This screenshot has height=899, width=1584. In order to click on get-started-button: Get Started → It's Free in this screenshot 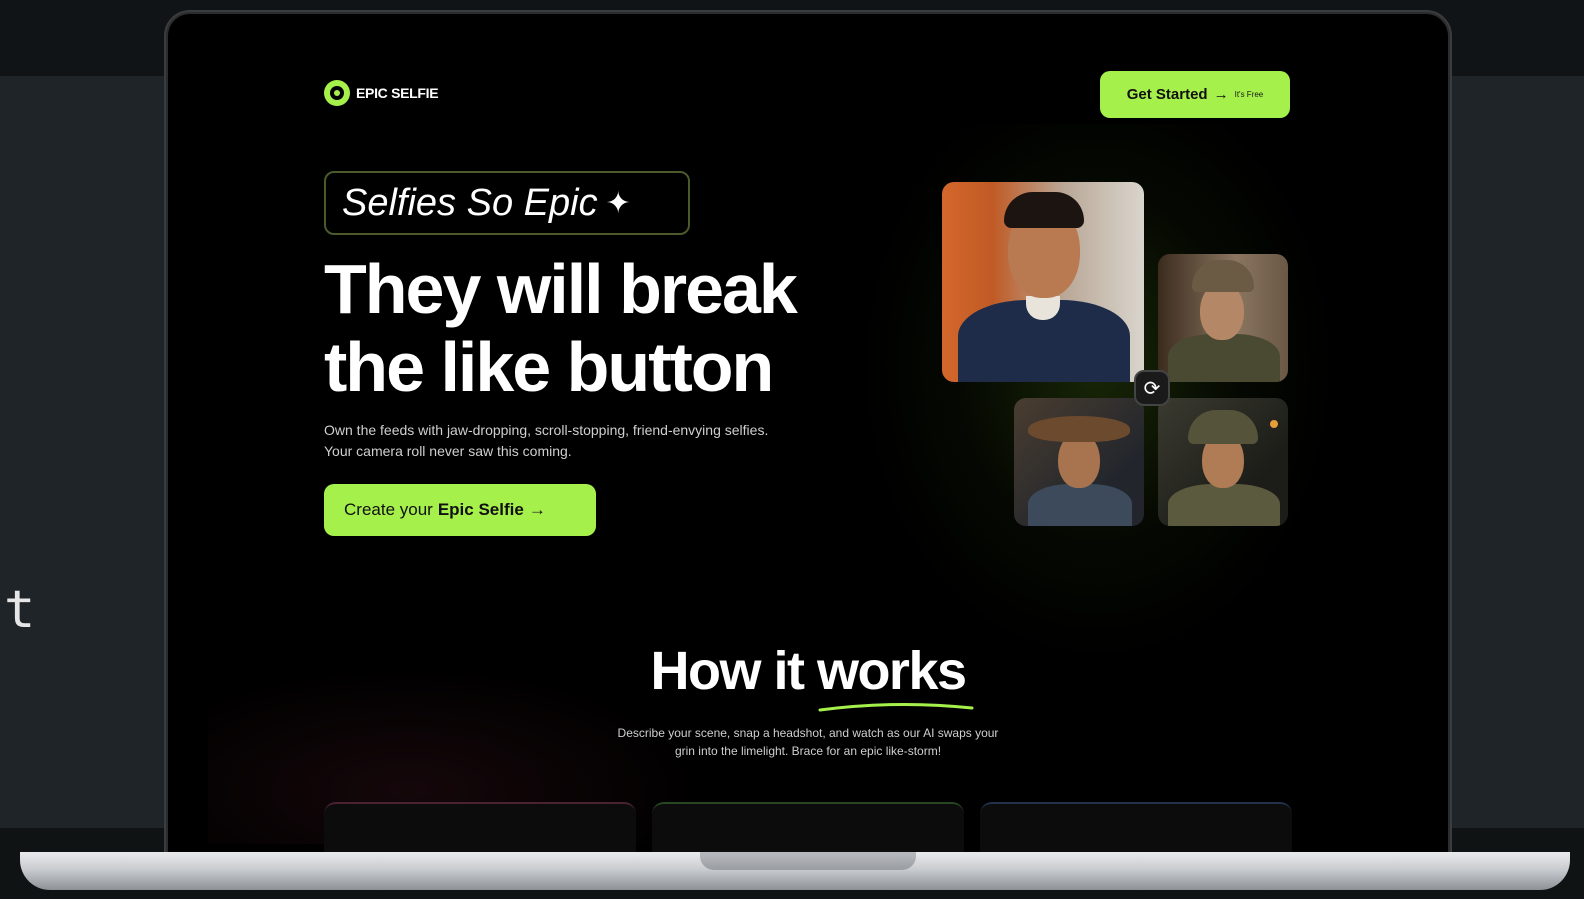, I will do `click(1195, 94)`.